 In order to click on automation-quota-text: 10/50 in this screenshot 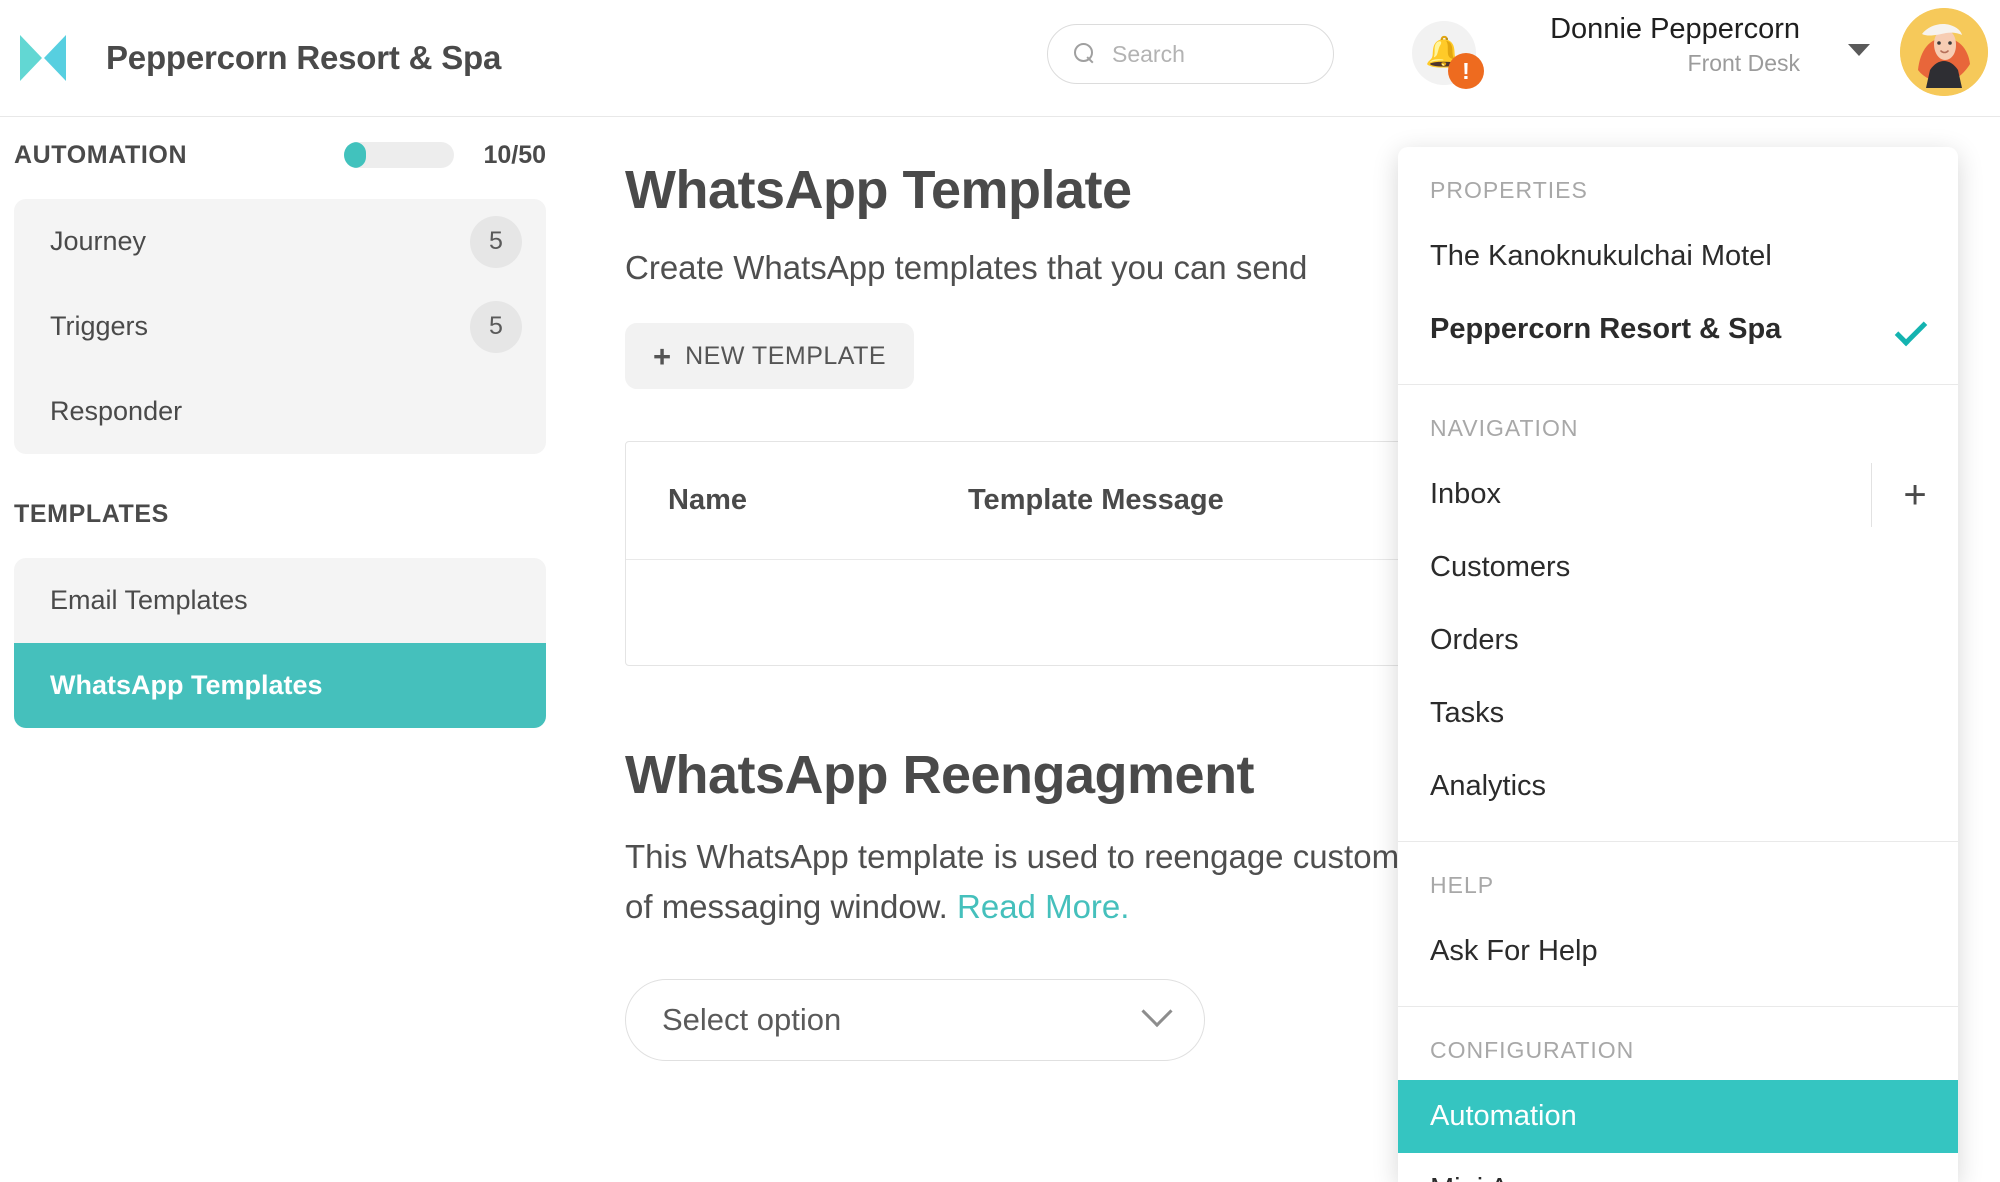, I will do `click(514, 154)`.